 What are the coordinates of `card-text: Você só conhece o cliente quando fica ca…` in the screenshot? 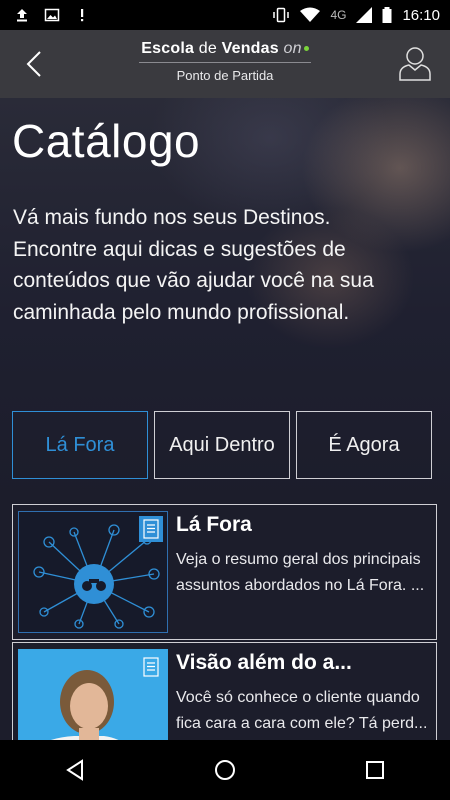 It's located at (302, 710).